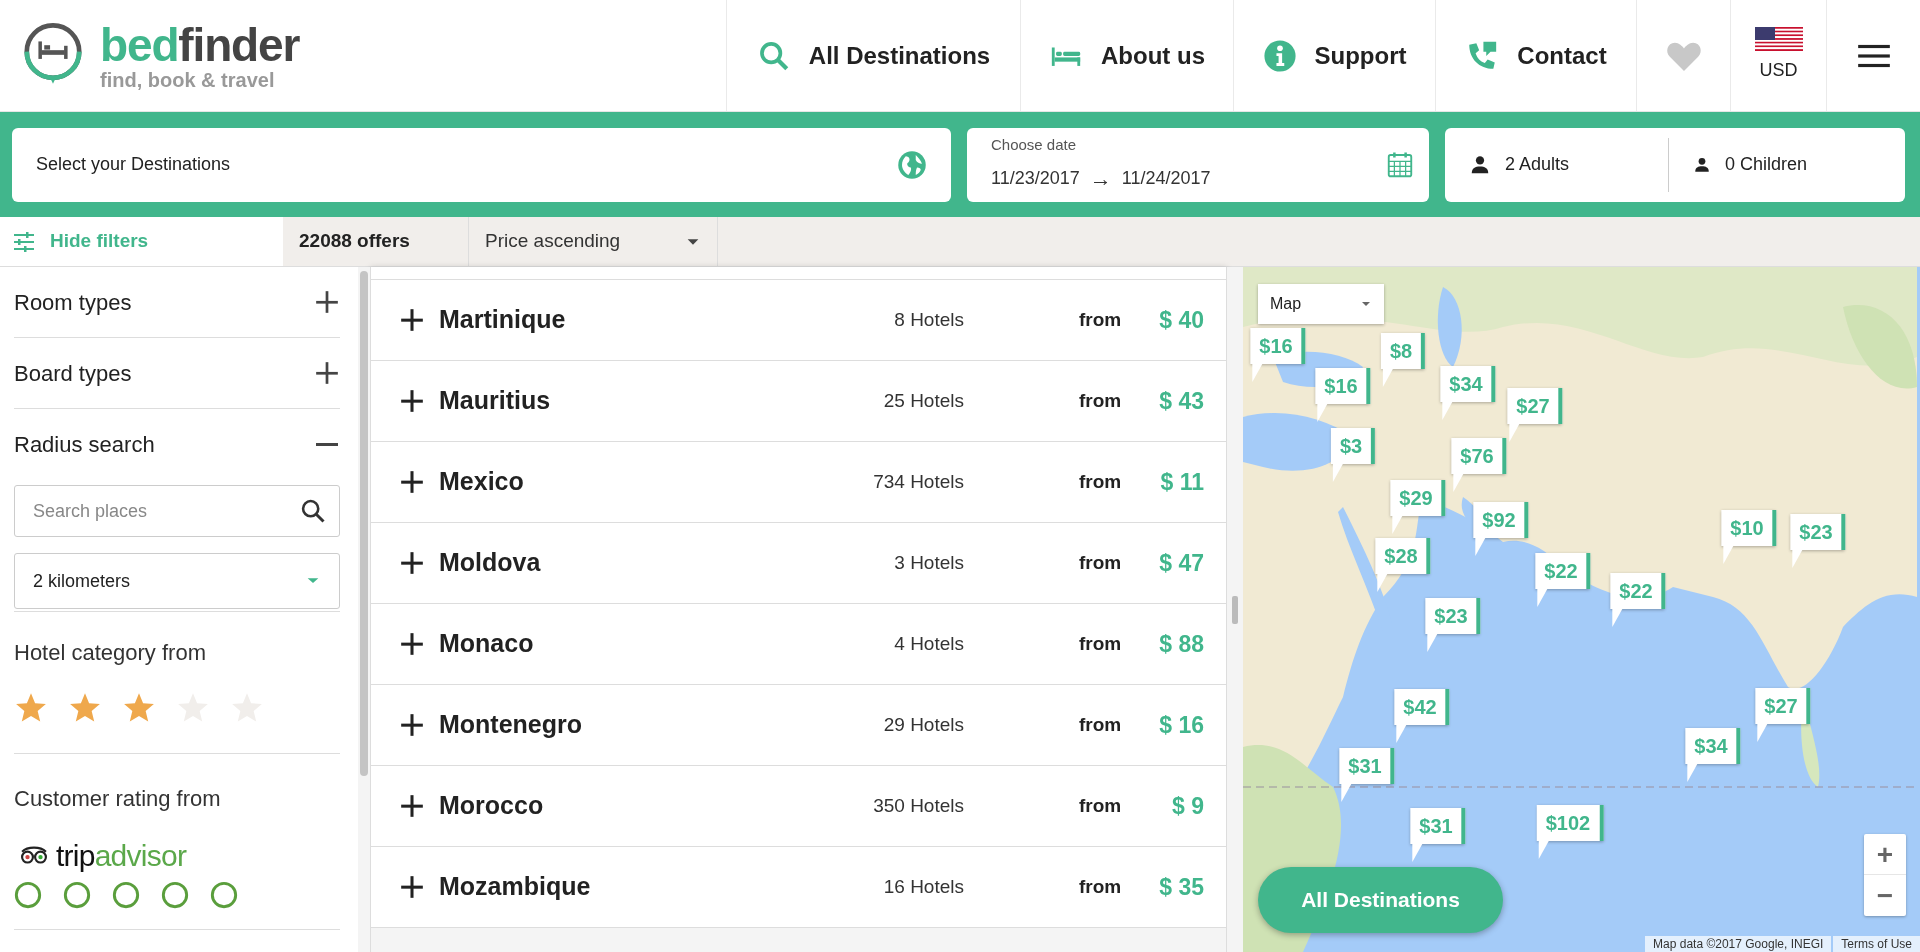 Image resolution: width=1920 pixels, height=952 pixels. I want to click on sliders-icon, so click(24, 241).